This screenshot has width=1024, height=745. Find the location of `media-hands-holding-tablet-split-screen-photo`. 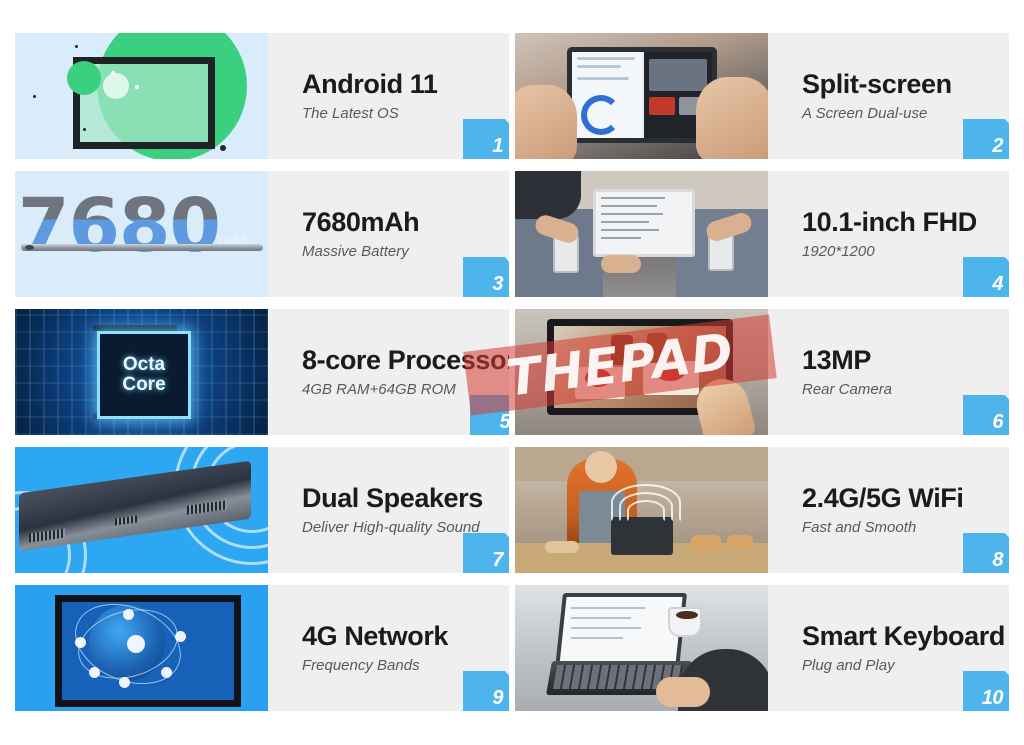

media-hands-holding-tablet-split-screen-photo is located at coordinates (641, 96).